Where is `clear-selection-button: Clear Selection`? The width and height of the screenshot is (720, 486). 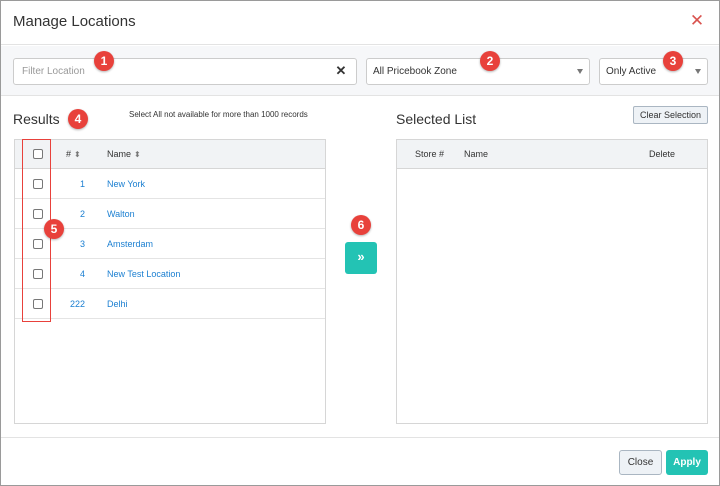 clear-selection-button: Clear Selection is located at coordinates (670, 115).